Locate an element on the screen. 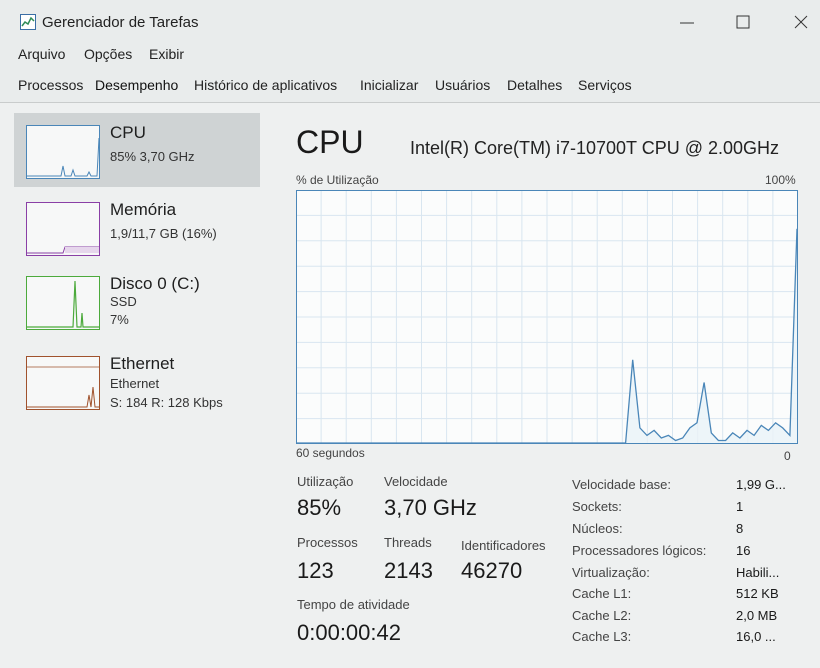 This screenshot has height=668, width=820. tab-inicializar: Inicializar is located at coordinates (389, 85).